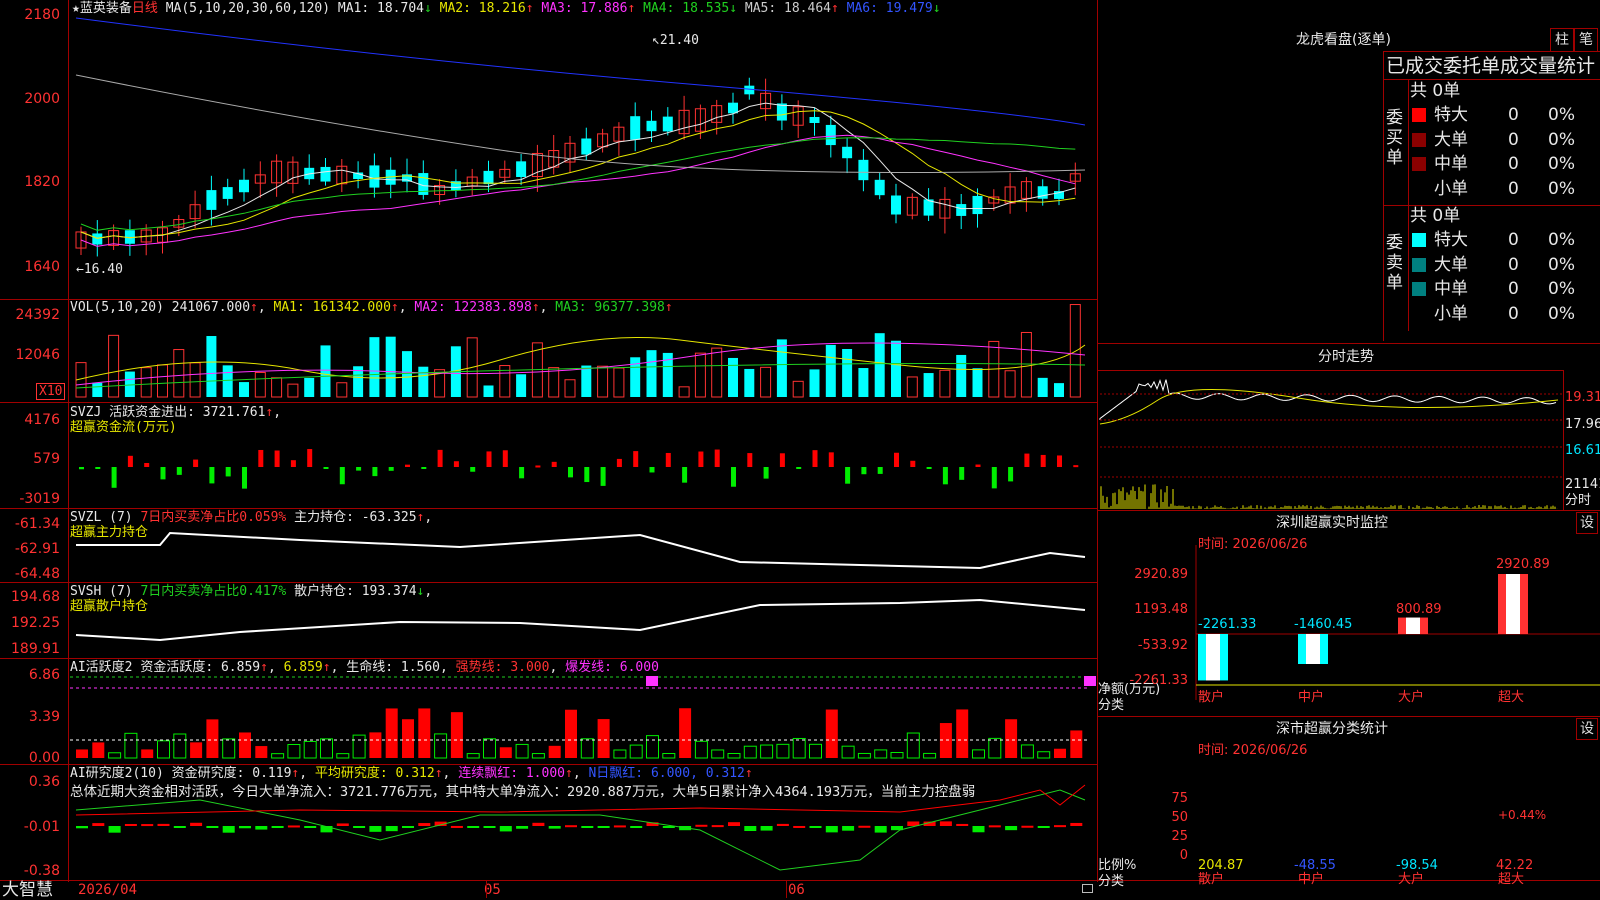 This screenshot has height=900, width=1600. Describe the element at coordinates (511, 773) in the screenshot. I see `ai-research-cont: 连续飘红: 1.000` at that location.